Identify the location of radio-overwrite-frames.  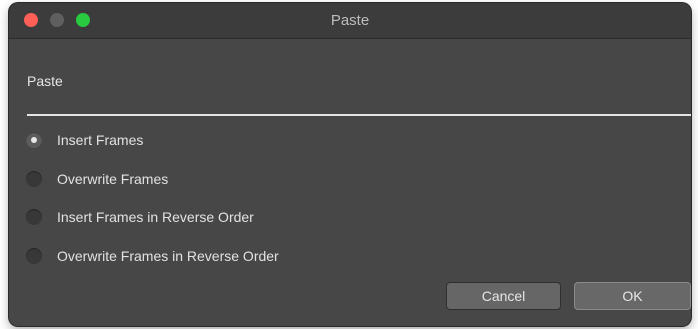
(34, 179).